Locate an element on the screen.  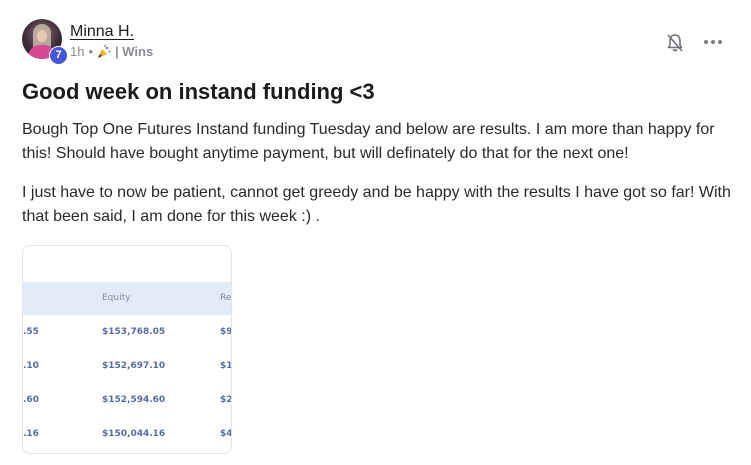
table-cell: $1( is located at coordinates (226, 366).